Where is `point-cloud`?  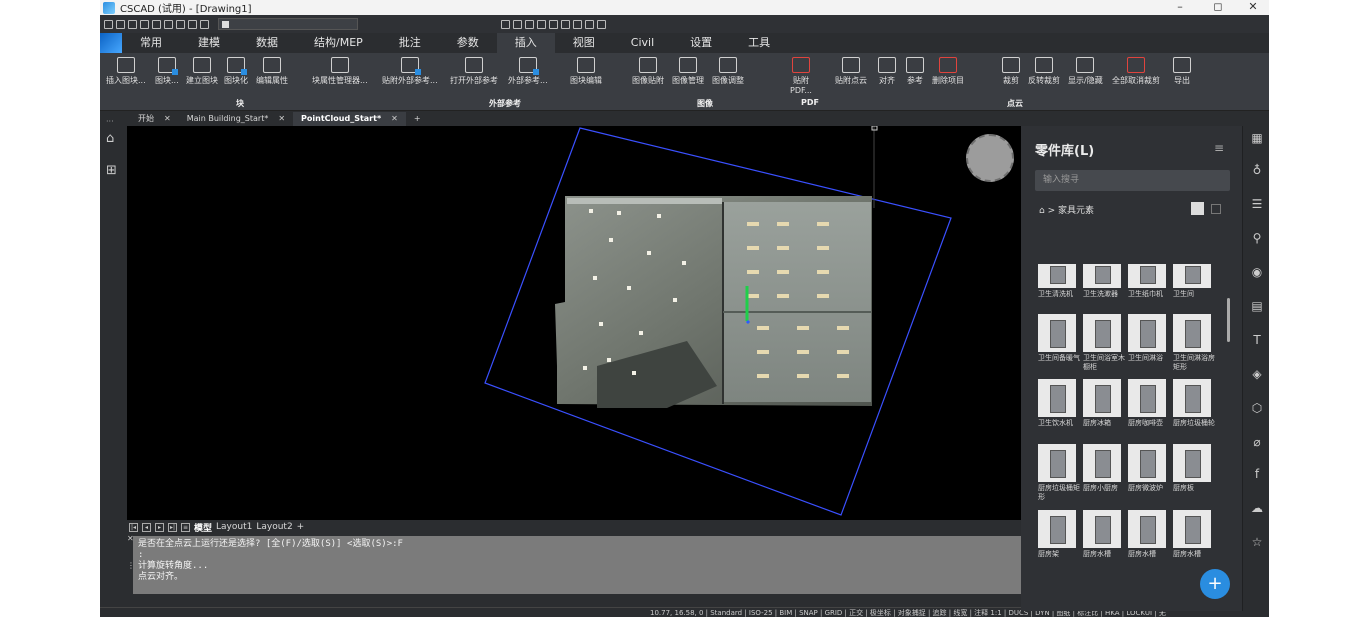 point-cloud is located at coordinates (713, 302).